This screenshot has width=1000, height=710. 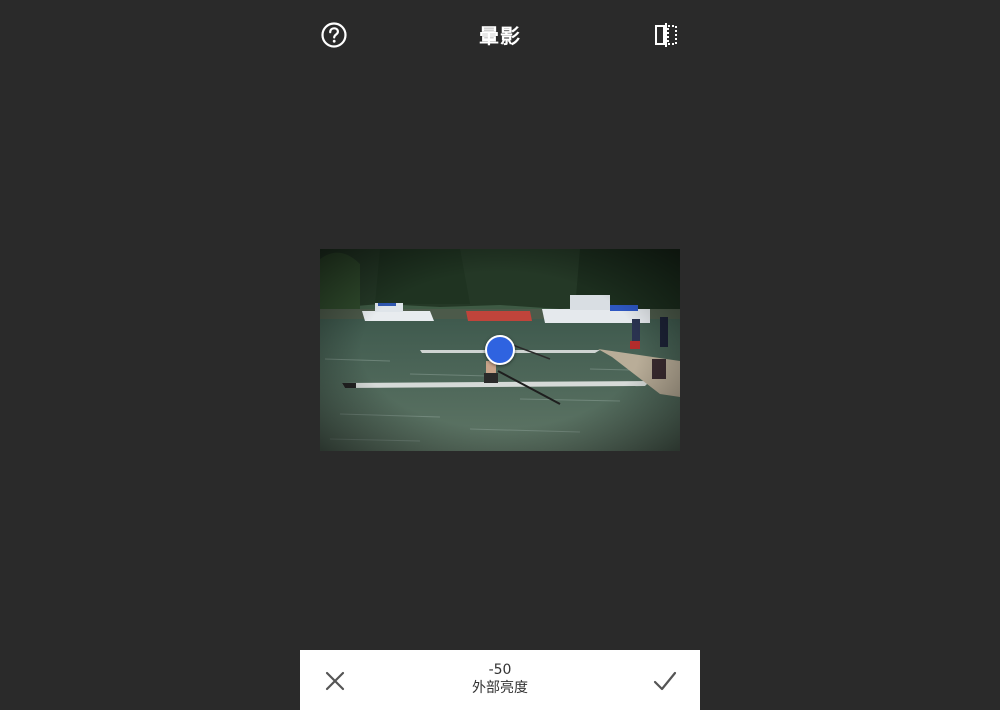 What do you see at coordinates (335, 681) in the screenshot?
I see `close-icon` at bounding box center [335, 681].